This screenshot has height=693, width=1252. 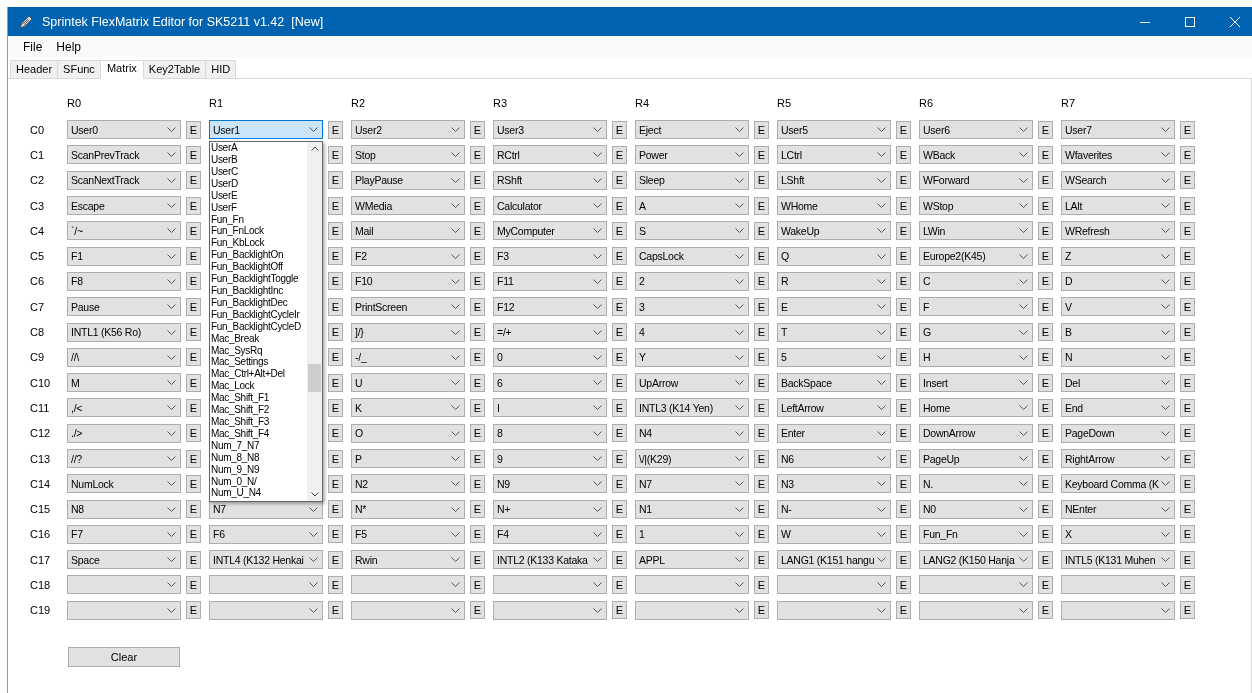 I want to click on key-dropdown: D, so click(x=1118, y=281).